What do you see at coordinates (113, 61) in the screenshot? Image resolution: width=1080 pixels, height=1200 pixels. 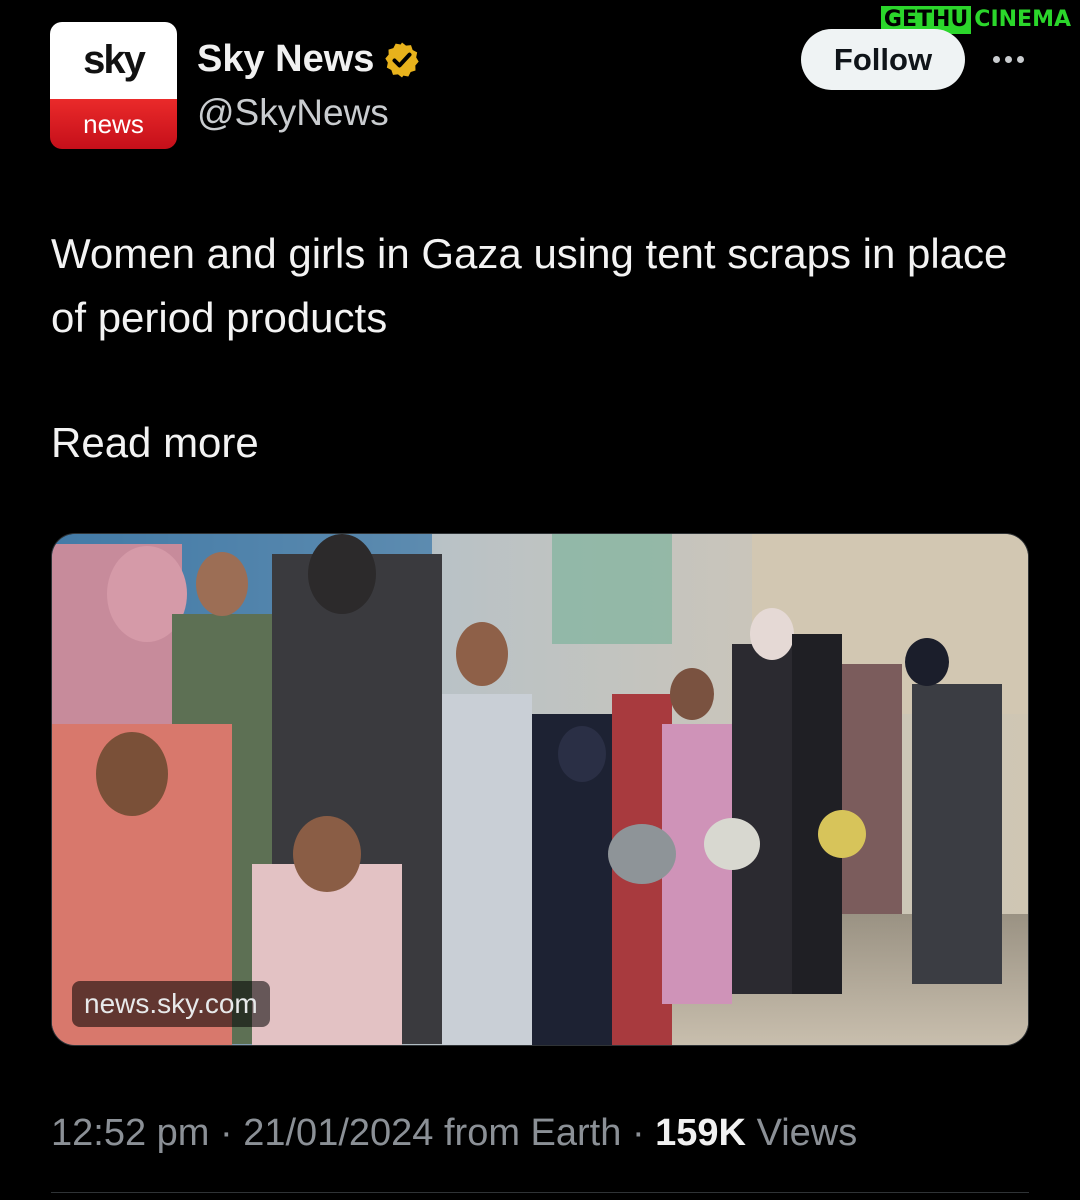 I see `avatar-logo-top: sky` at bounding box center [113, 61].